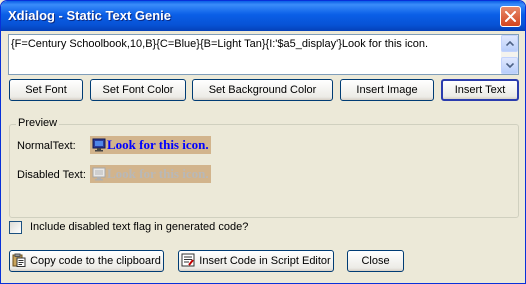 Image resolution: width=526 pixels, height=284 pixels. Describe the element at coordinates (46, 90) in the screenshot. I see `set-font-button: Set Font` at that location.